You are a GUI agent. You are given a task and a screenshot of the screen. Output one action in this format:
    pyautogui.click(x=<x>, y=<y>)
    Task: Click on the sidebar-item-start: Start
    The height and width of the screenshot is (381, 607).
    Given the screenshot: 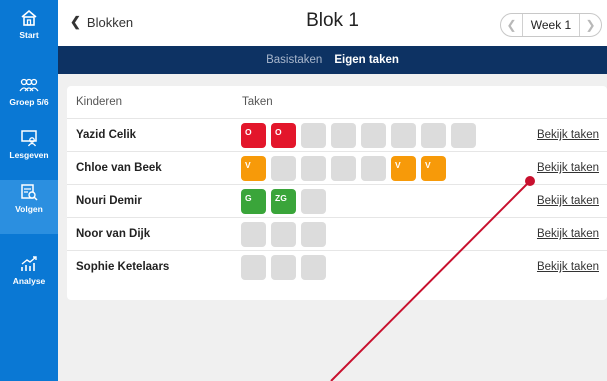 What is the action you would take?
    pyautogui.click(x=29, y=33)
    